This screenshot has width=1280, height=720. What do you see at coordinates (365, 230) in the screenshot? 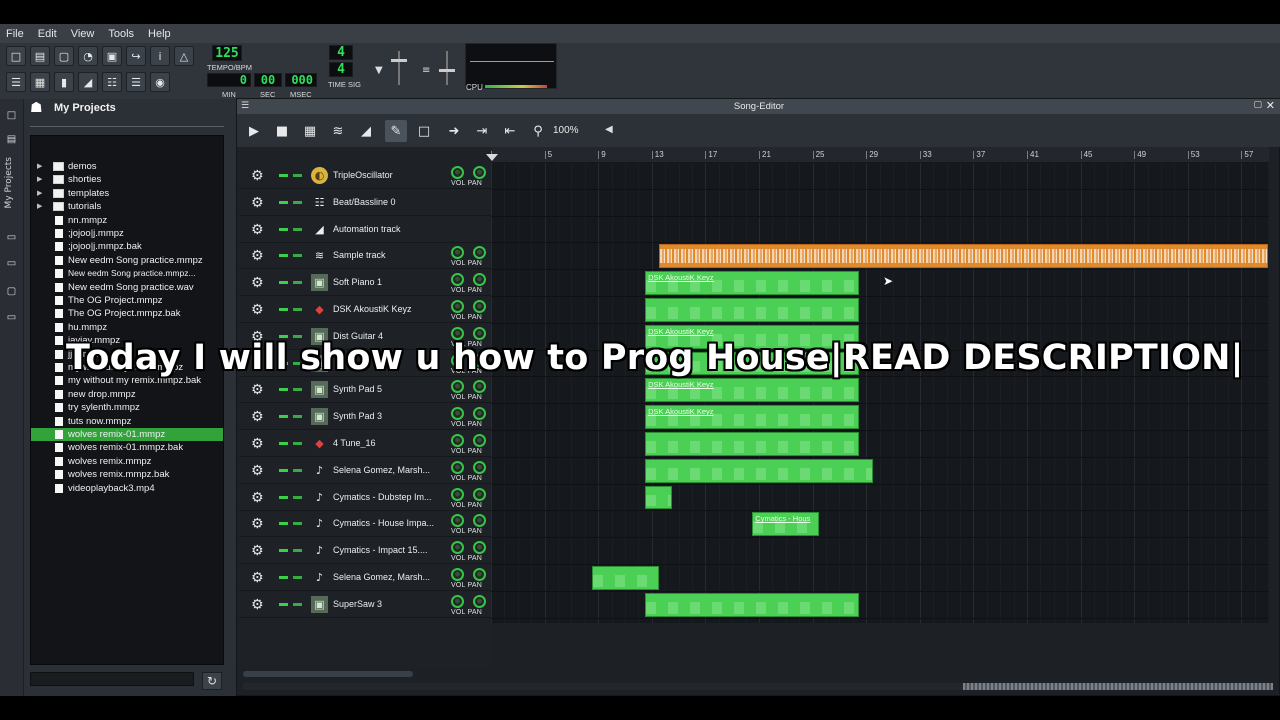
I see `track-row: ⚙ ◢ Automation track` at bounding box center [365, 230].